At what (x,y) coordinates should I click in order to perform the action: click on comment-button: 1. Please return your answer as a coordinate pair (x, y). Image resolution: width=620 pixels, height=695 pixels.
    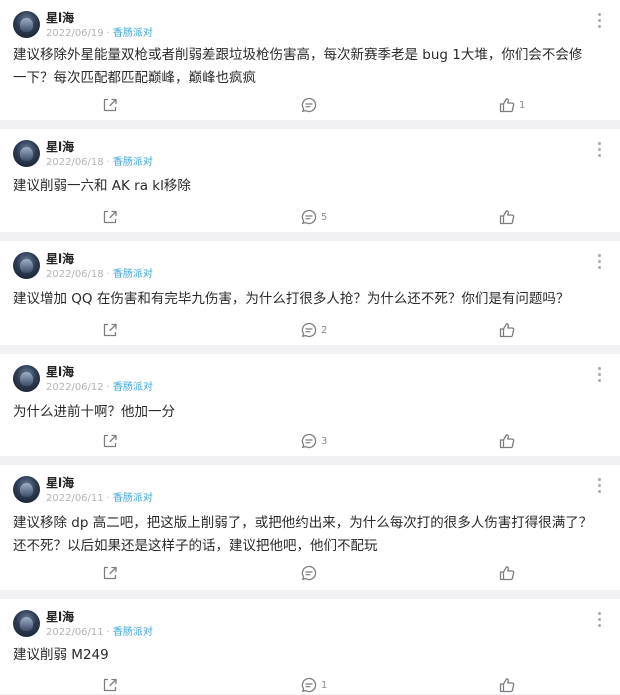
    Looking at the image, I should click on (313, 685).